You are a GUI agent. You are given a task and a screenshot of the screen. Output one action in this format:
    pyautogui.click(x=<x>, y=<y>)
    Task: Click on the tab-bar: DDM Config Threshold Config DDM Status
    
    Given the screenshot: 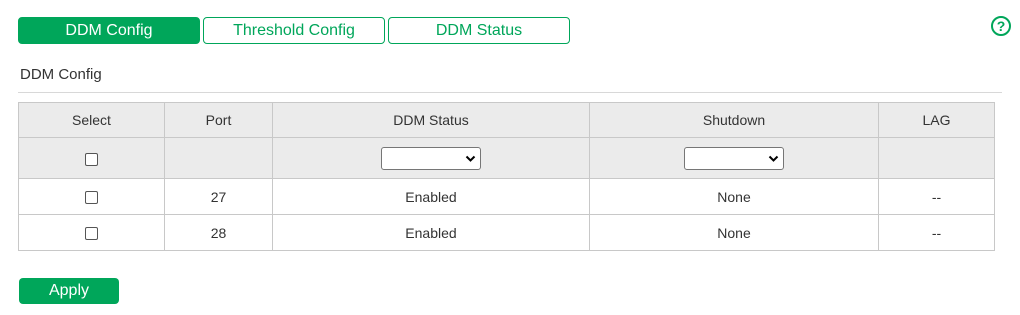 What is the action you would take?
    pyautogui.click(x=294, y=30)
    